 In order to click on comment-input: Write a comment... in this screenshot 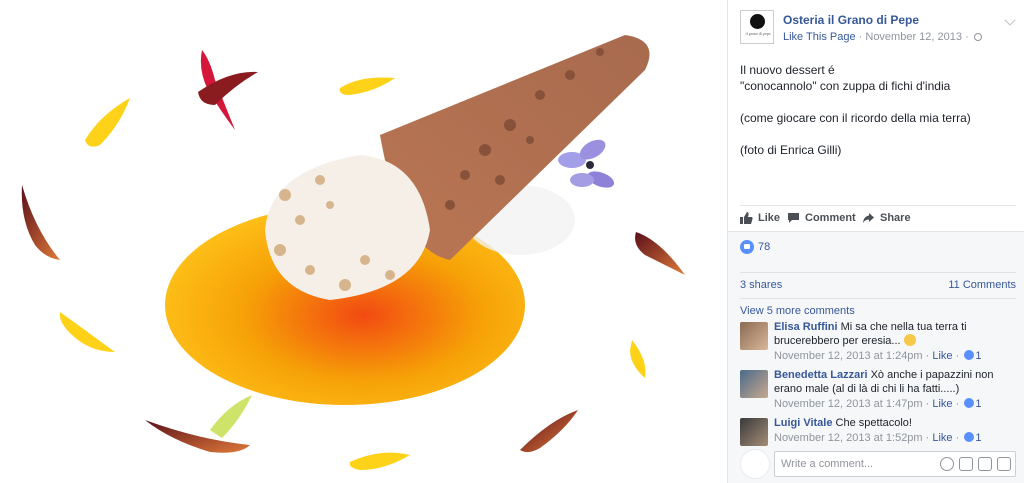, I will do `click(895, 464)`.